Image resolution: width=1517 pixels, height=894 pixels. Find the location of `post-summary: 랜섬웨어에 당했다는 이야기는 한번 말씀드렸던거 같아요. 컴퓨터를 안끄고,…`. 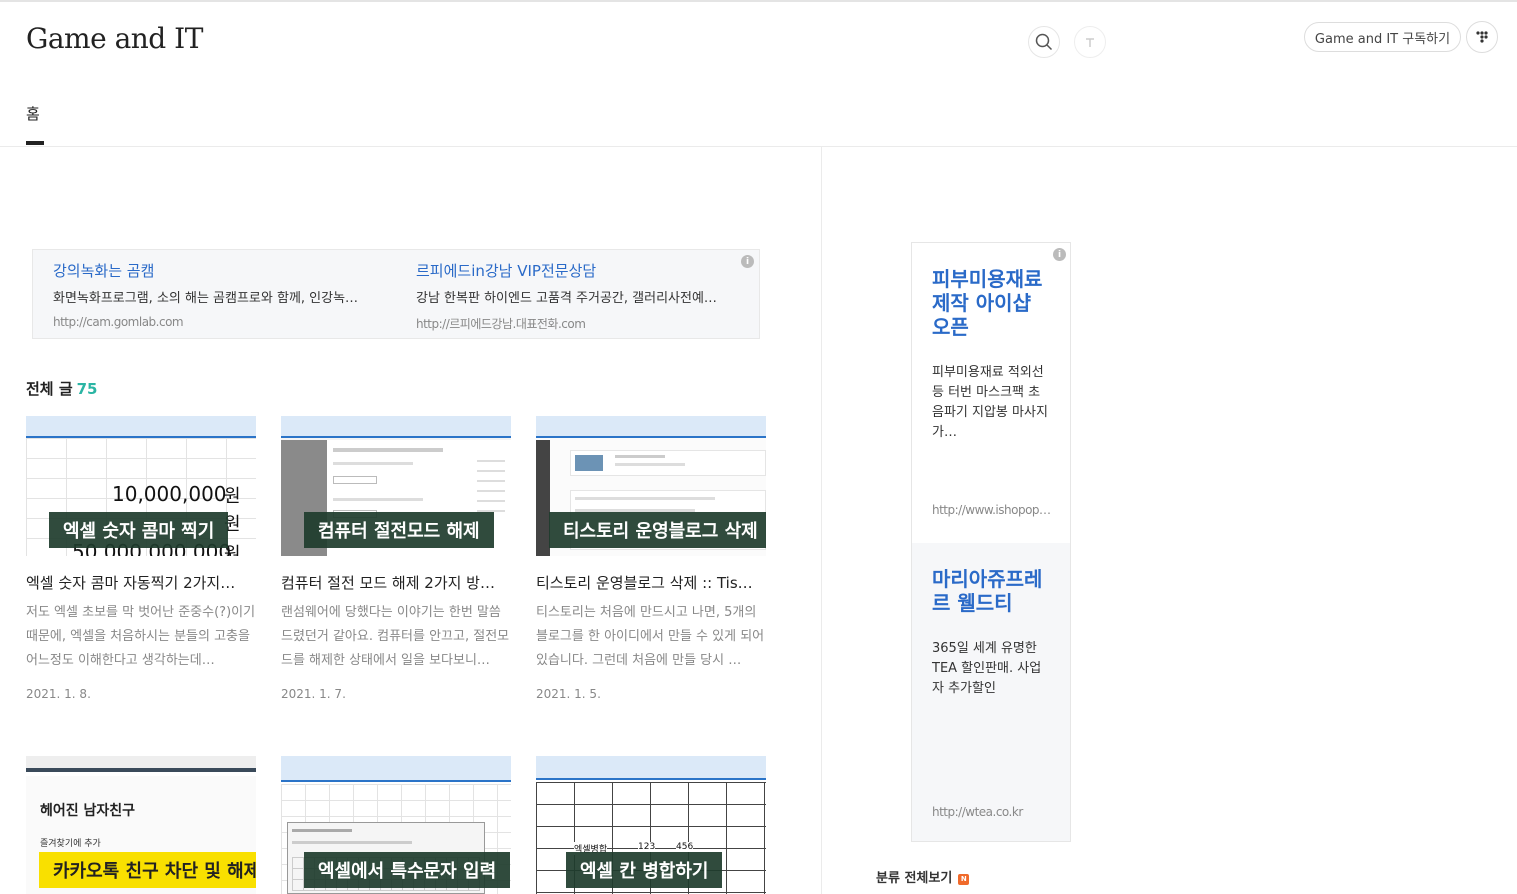

post-summary: 랜섬웨어에 당했다는 이야기는 한번 말씀드렸던거 같아요. 컴퓨터를 안끄고,… is located at coordinates (396, 637).